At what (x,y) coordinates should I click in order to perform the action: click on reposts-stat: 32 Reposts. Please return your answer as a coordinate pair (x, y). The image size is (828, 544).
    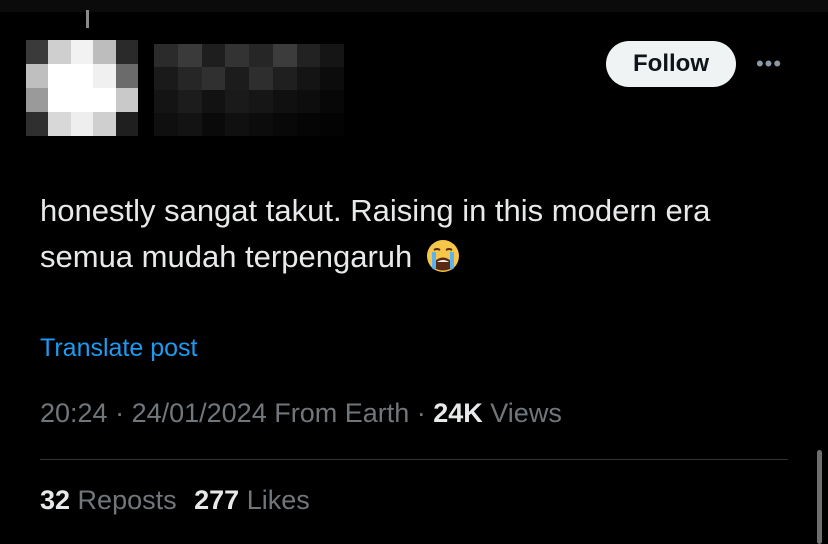
    Looking at the image, I should click on (108, 500).